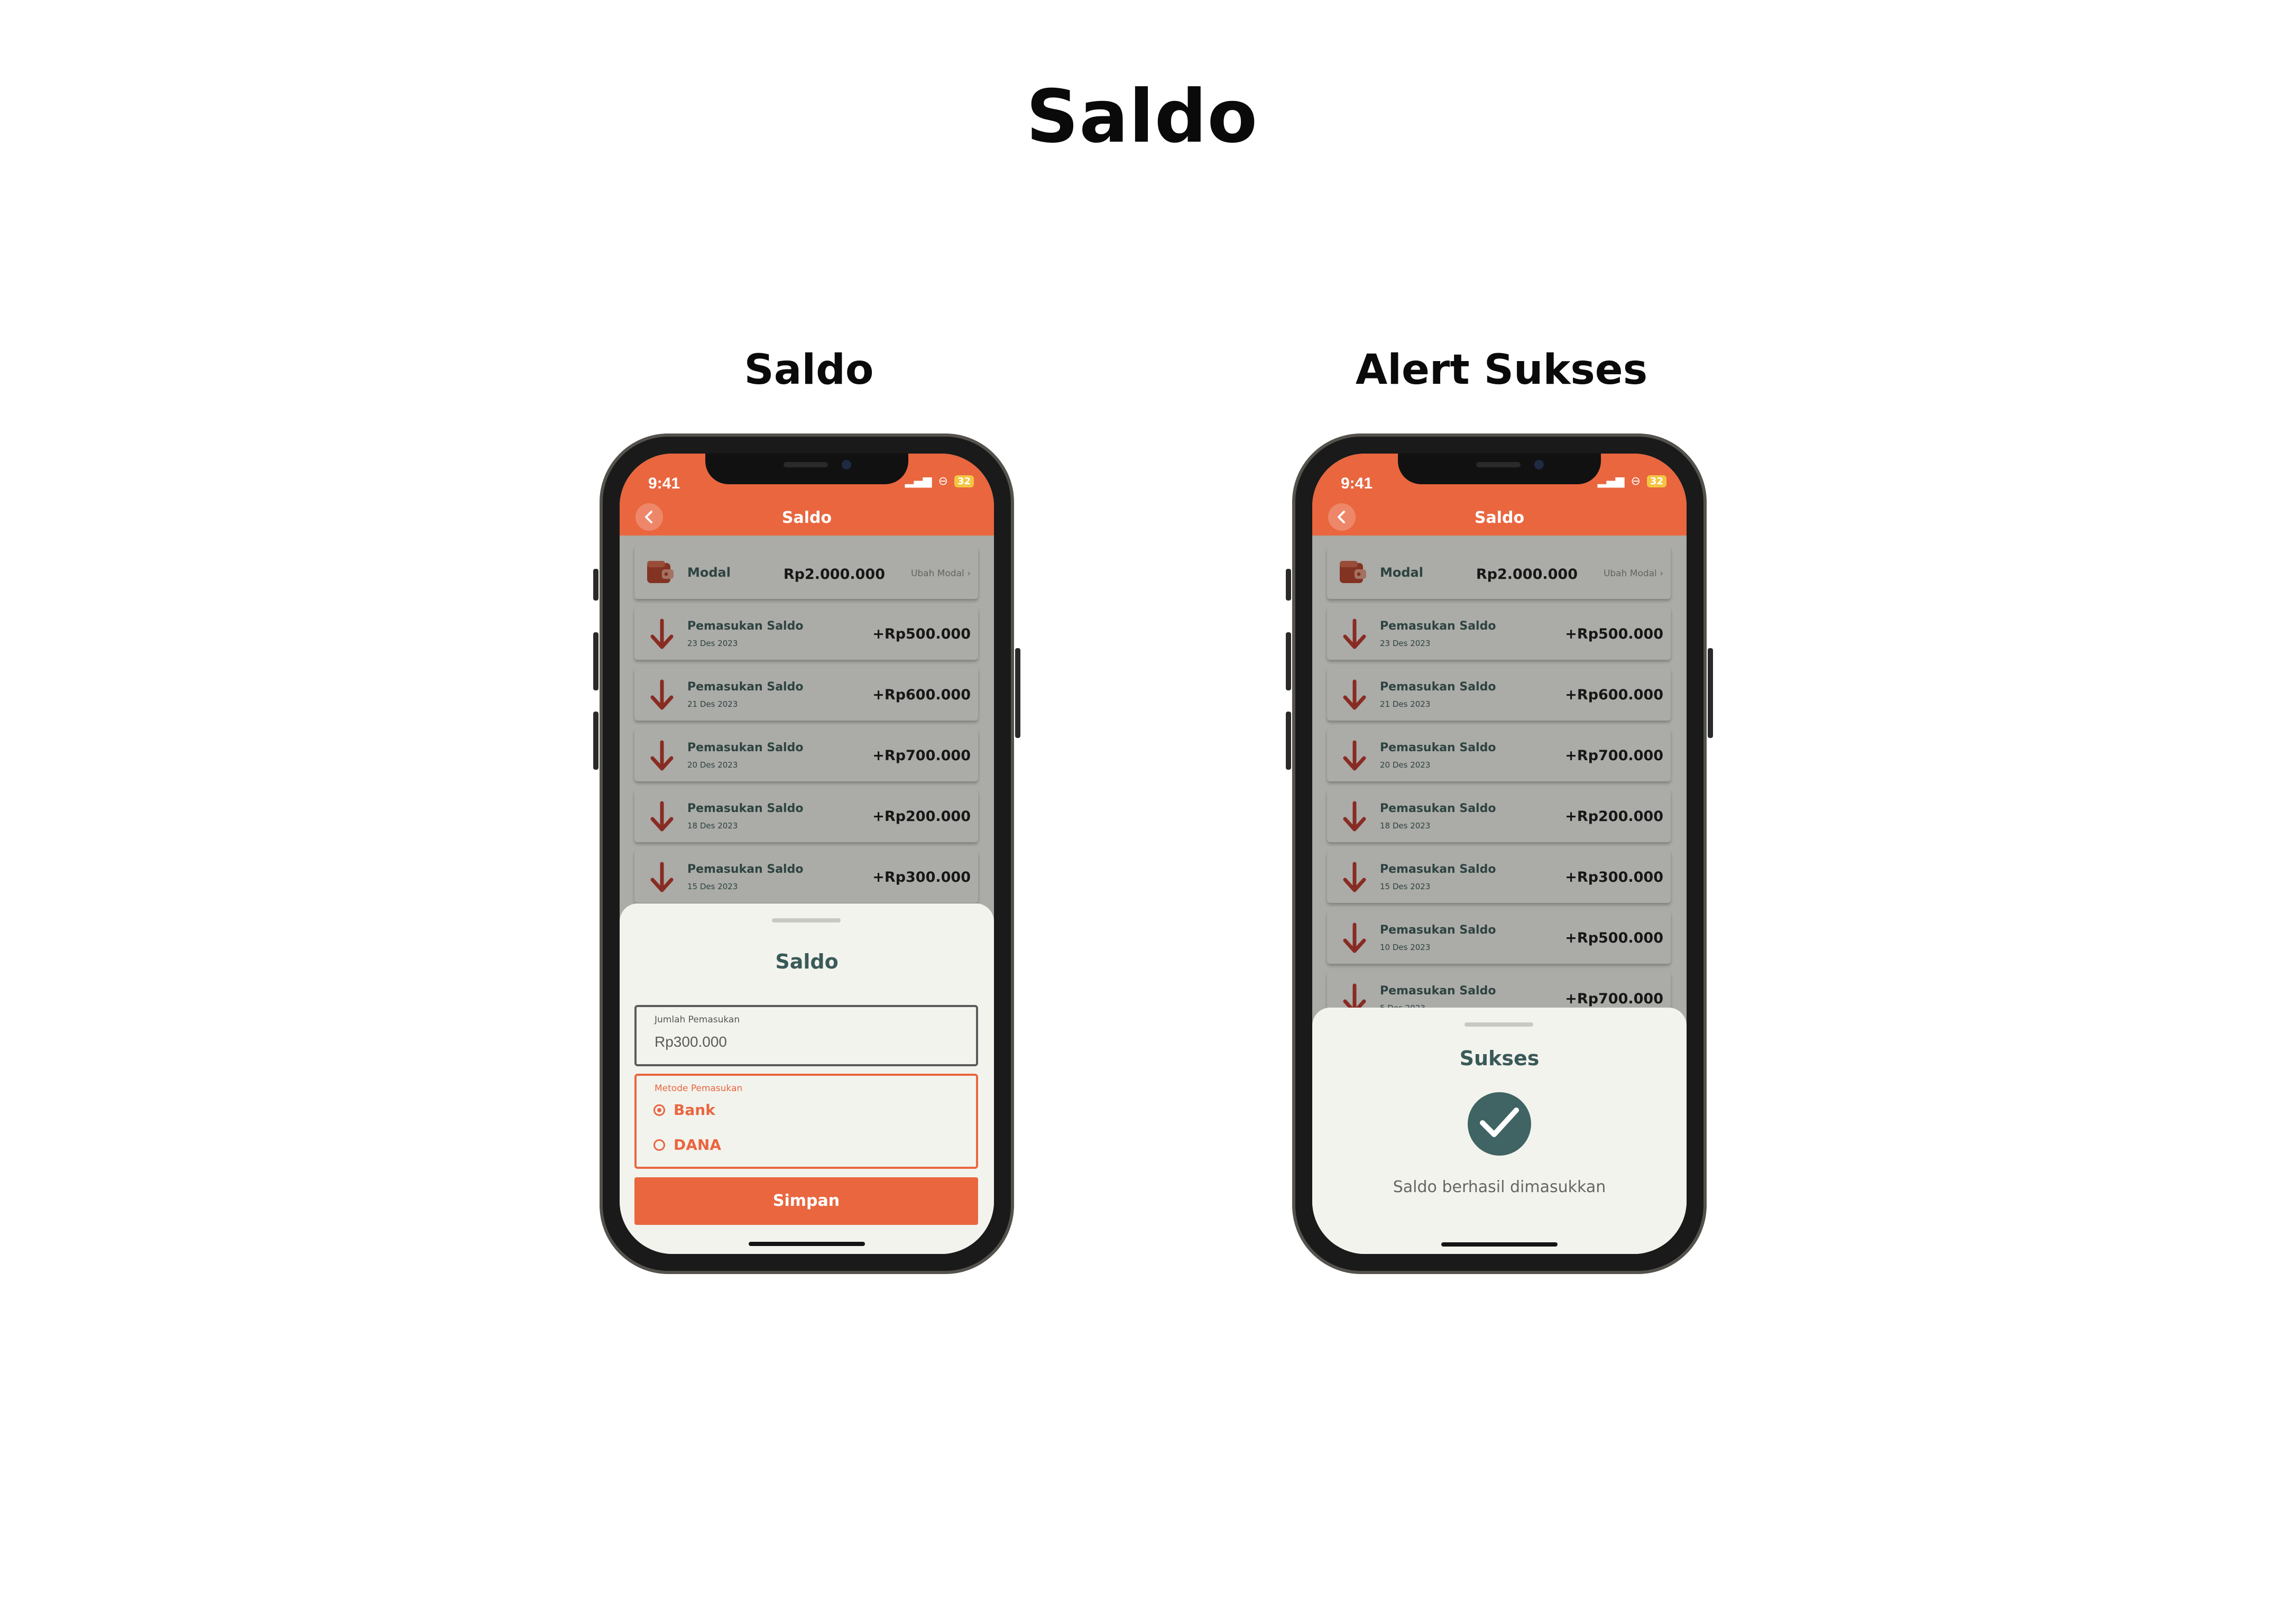 The width and height of the screenshot is (2284, 1624). What do you see at coordinates (699, 1088) in the screenshot?
I see `method-caption: Metode Pemasukan` at bounding box center [699, 1088].